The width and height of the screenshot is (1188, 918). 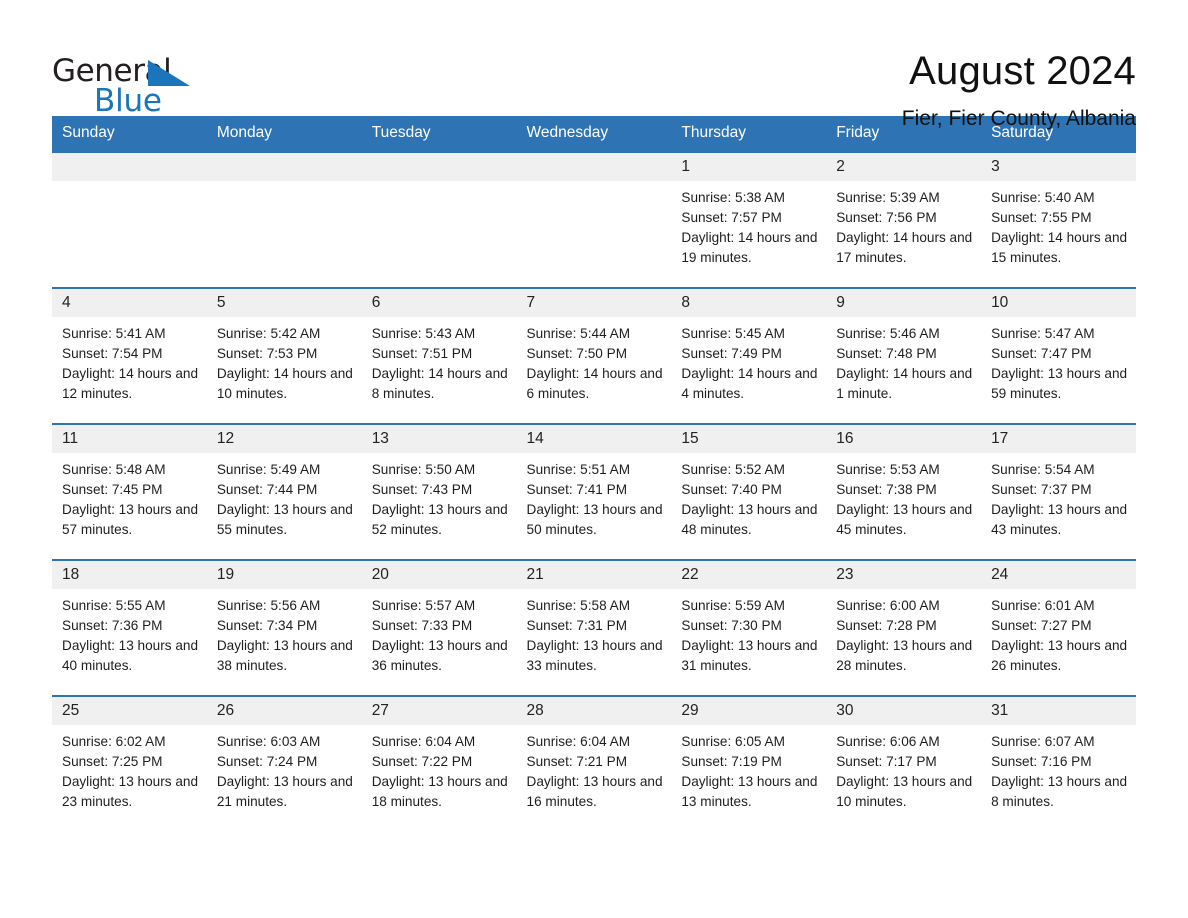 What do you see at coordinates (578, 334) in the screenshot?
I see `sunrise-text: Sunrise: 5:44 AM` at bounding box center [578, 334].